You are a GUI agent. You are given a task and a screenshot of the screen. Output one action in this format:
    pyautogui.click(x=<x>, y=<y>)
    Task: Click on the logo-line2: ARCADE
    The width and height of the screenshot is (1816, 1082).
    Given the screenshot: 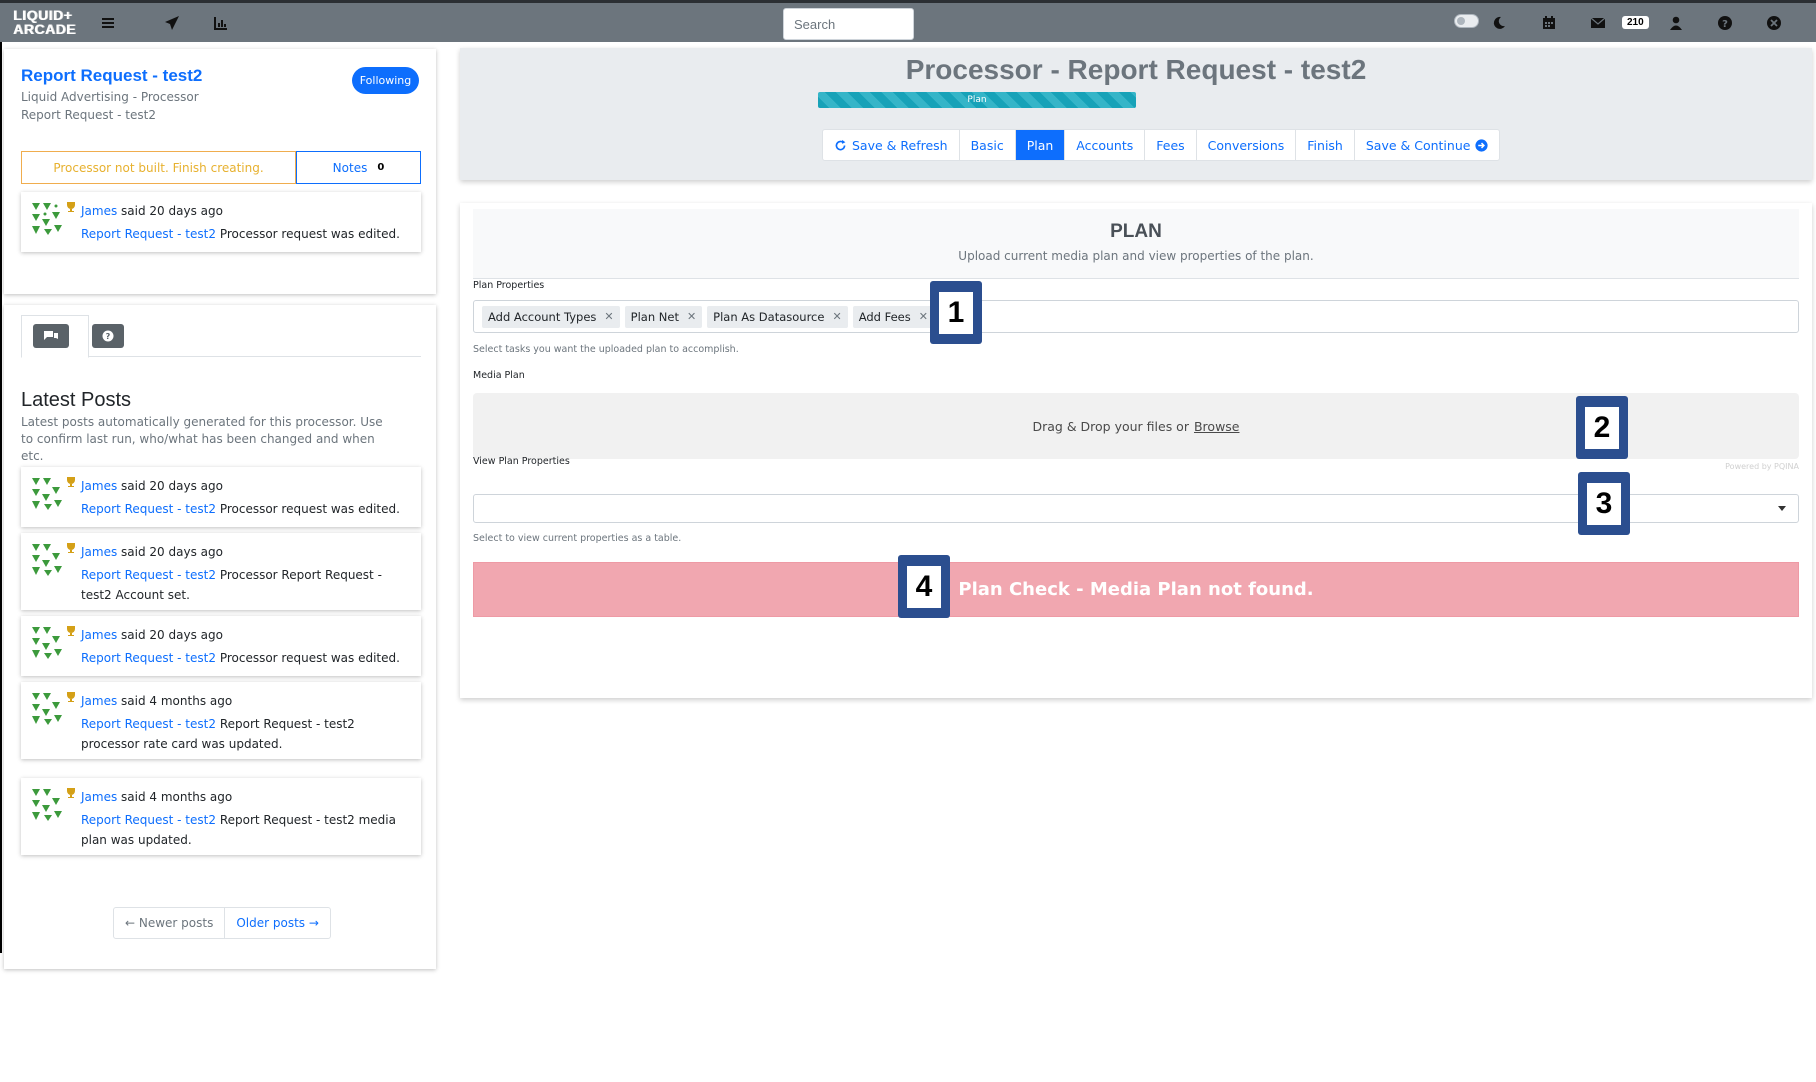 What is the action you would take?
    pyautogui.click(x=44, y=29)
    